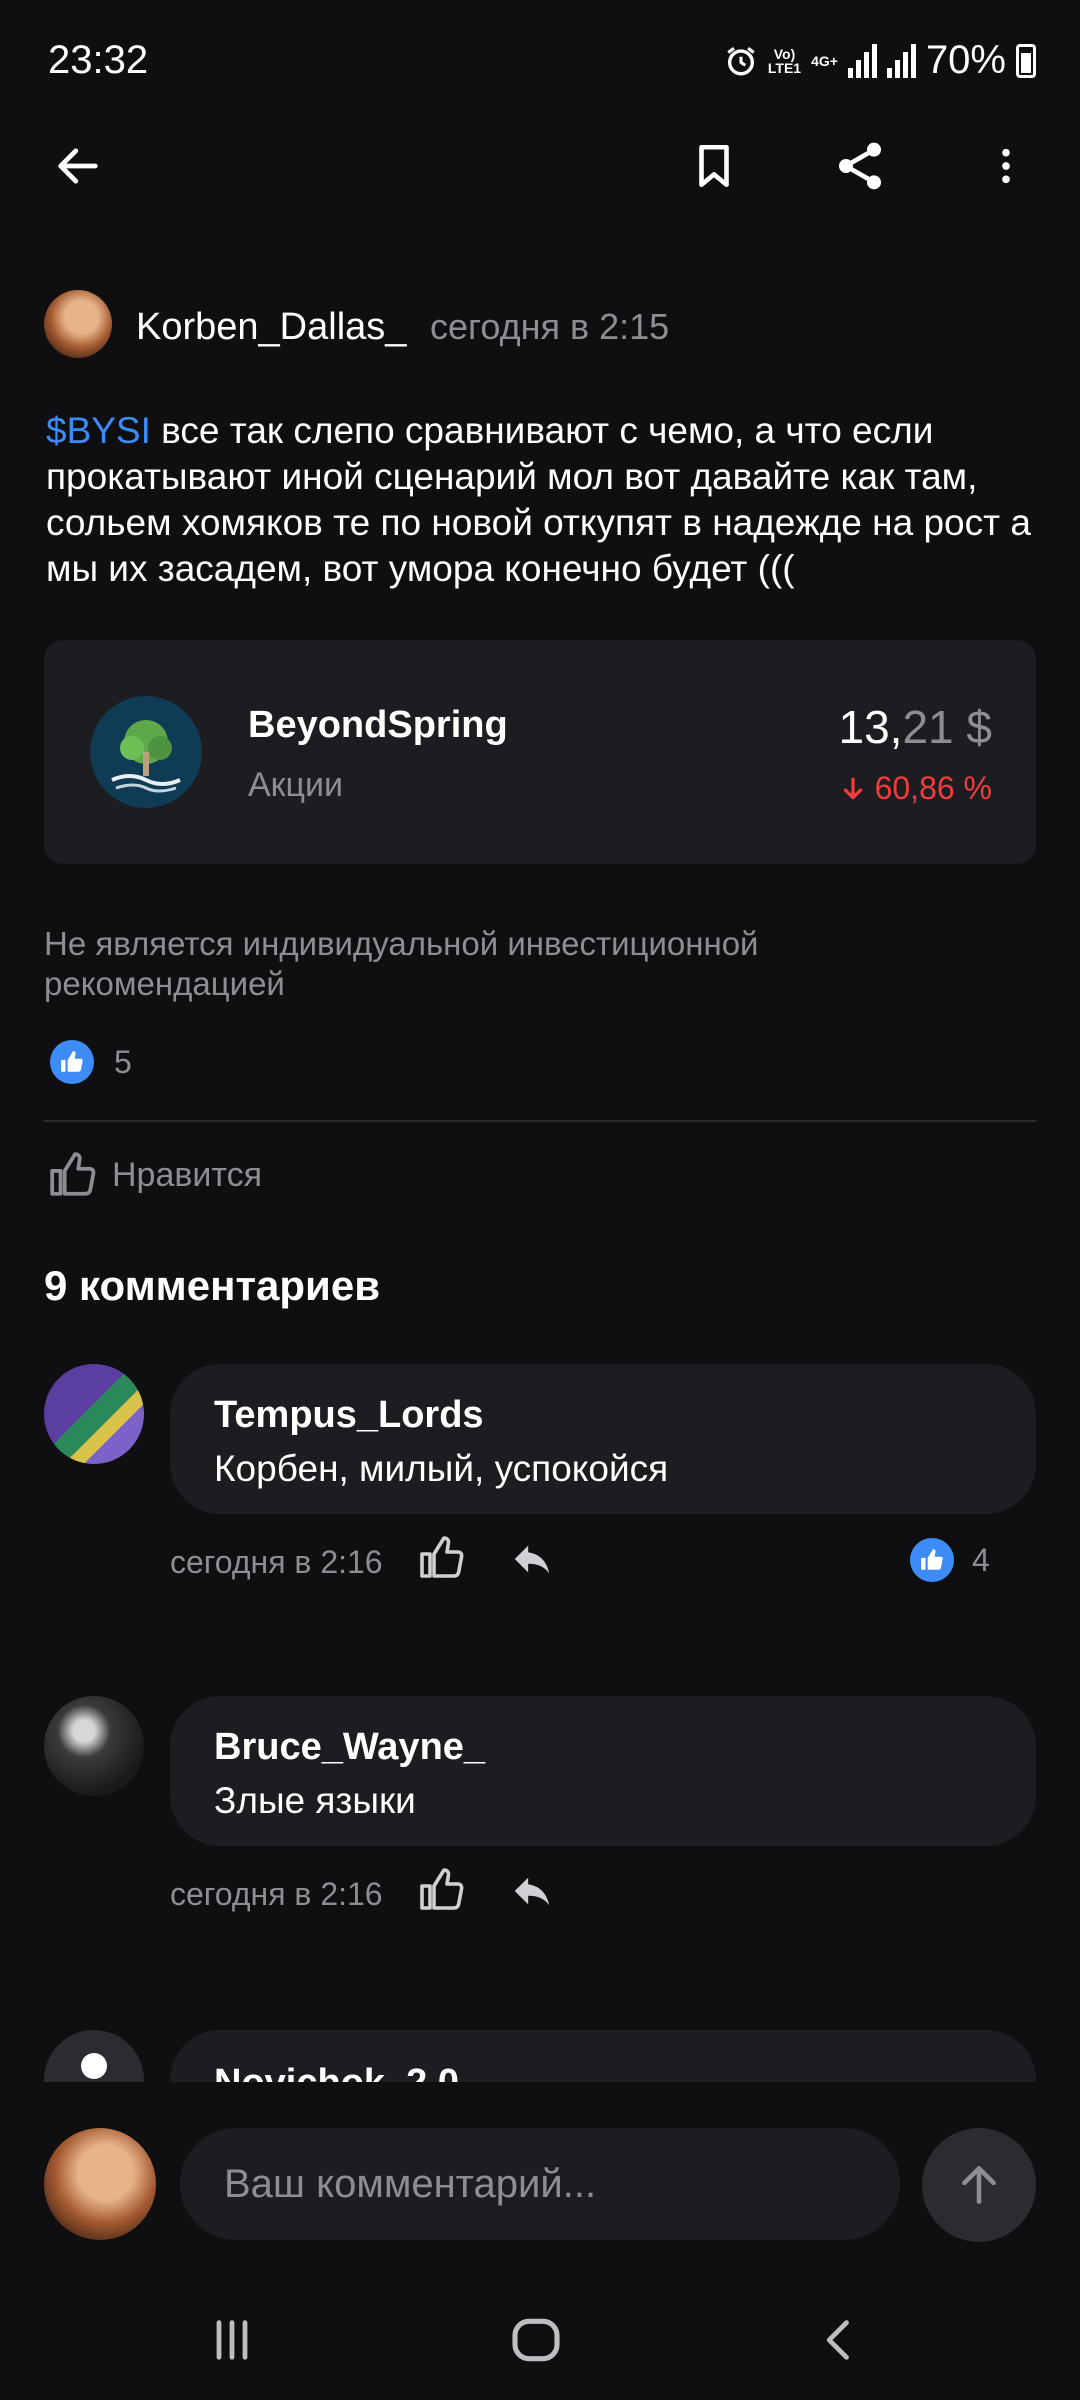 The width and height of the screenshot is (1080, 2400). Describe the element at coordinates (981, 1559) in the screenshot. I see `comment-likes-count: 4` at that location.